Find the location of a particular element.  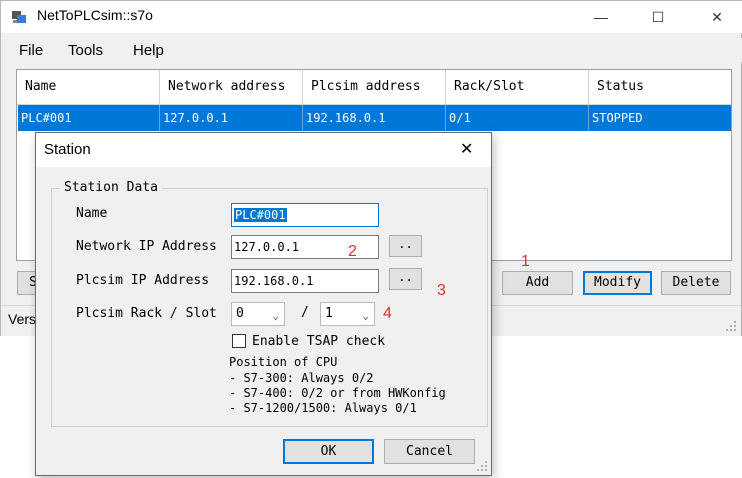

cpu-info-line: Position of CPU is located at coordinates (283, 362).